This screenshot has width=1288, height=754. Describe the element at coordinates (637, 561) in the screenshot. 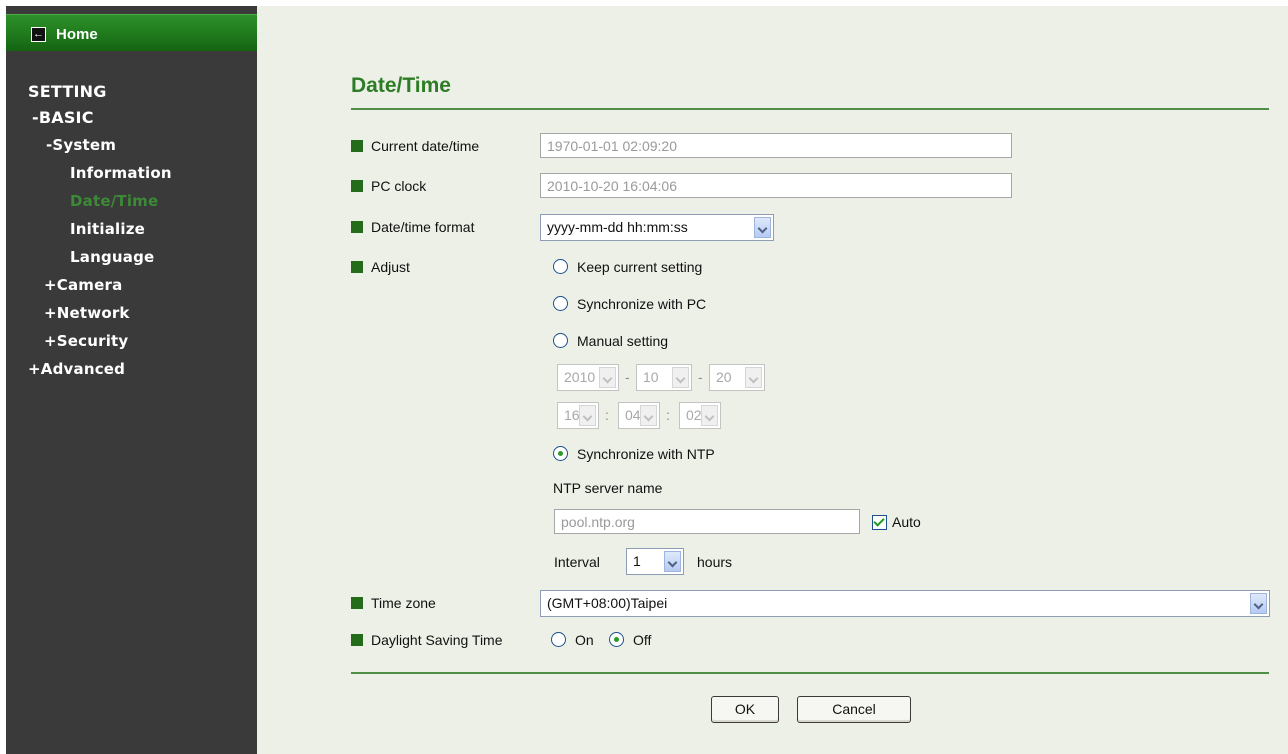

I see `interval-value: 1` at that location.